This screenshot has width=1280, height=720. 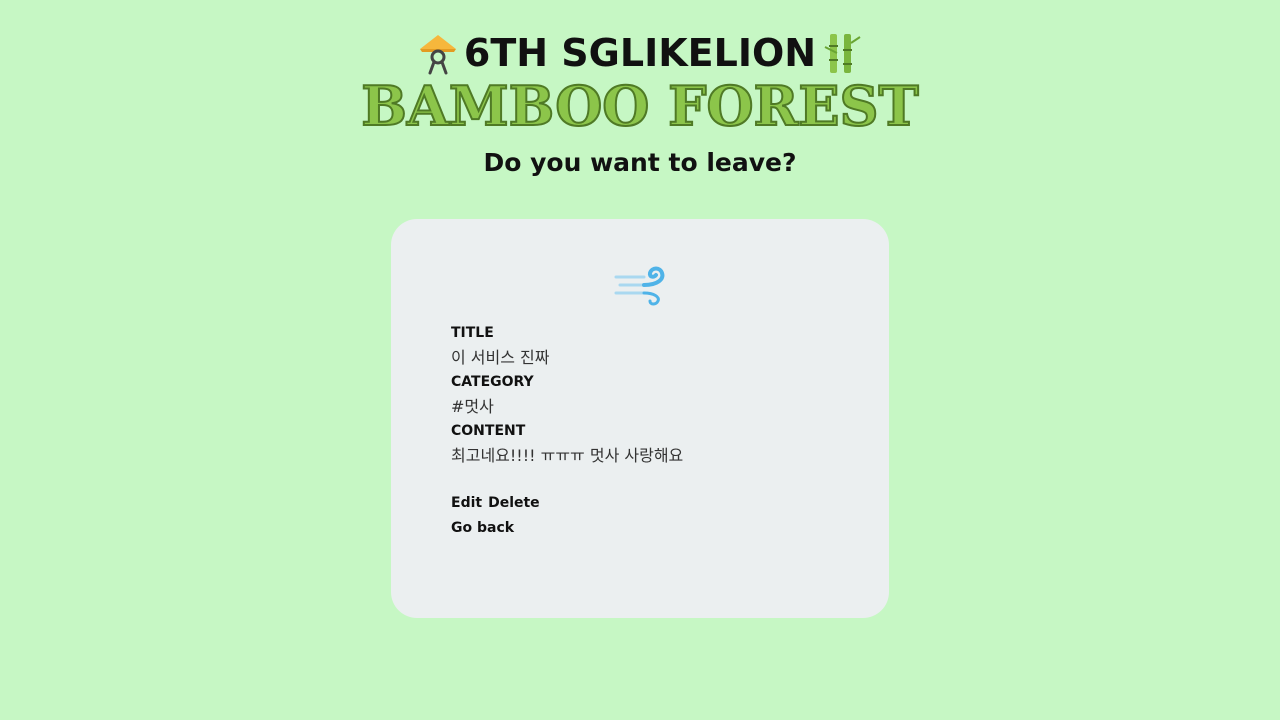 I want to click on post-actions: Edit Delete Go back, so click(x=495, y=516).